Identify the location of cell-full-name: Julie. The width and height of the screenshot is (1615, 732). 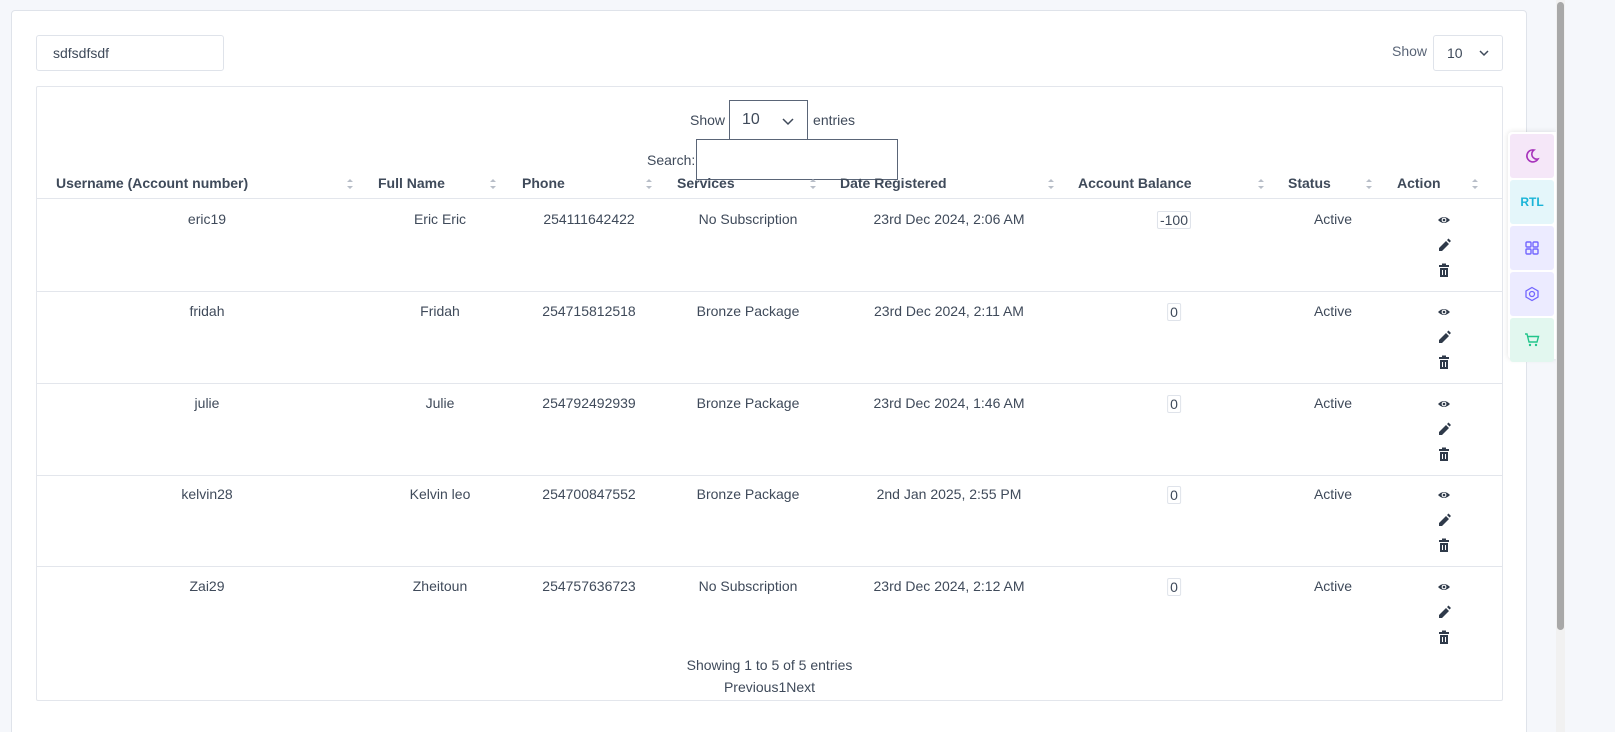
(440, 403).